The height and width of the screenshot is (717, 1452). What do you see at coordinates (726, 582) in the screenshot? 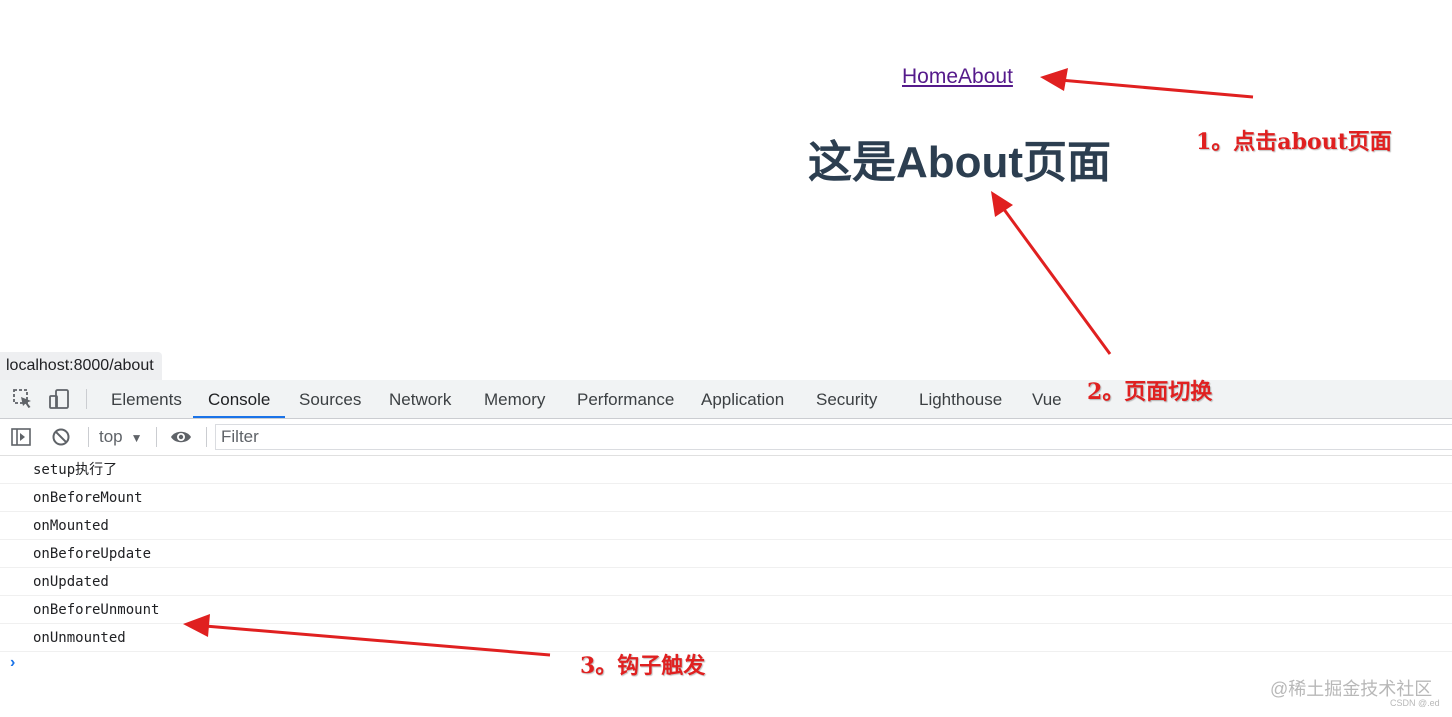
I see `console-message: onUpdated` at bounding box center [726, 582].